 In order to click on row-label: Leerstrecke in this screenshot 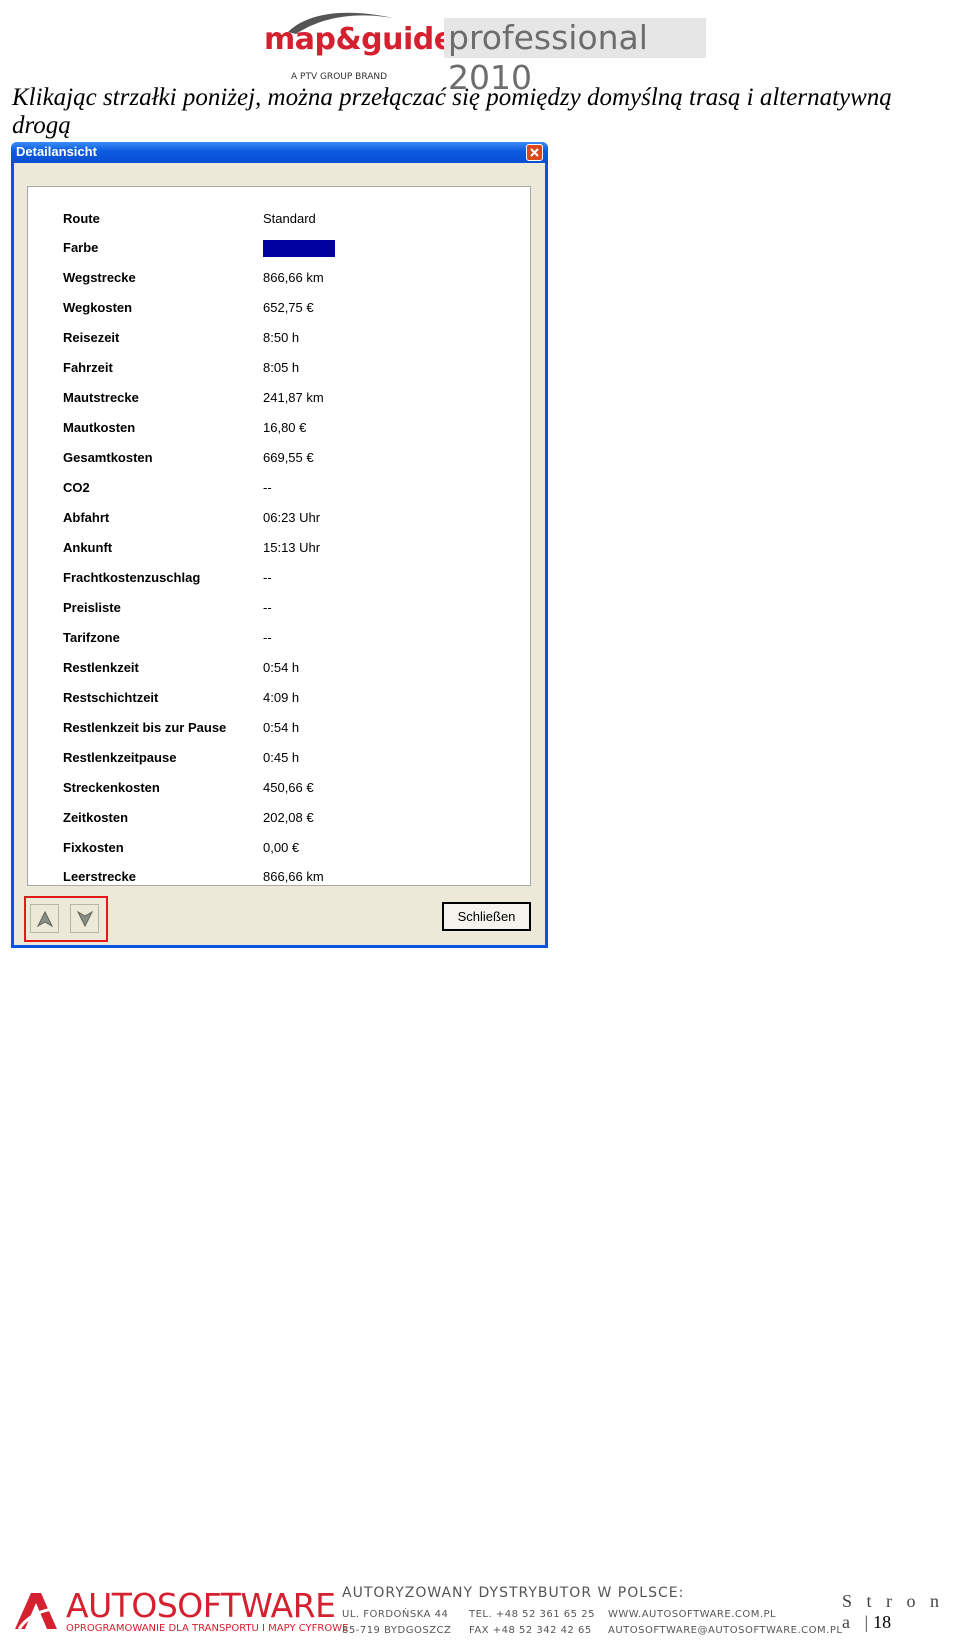, I will do `click(99, 876)`.